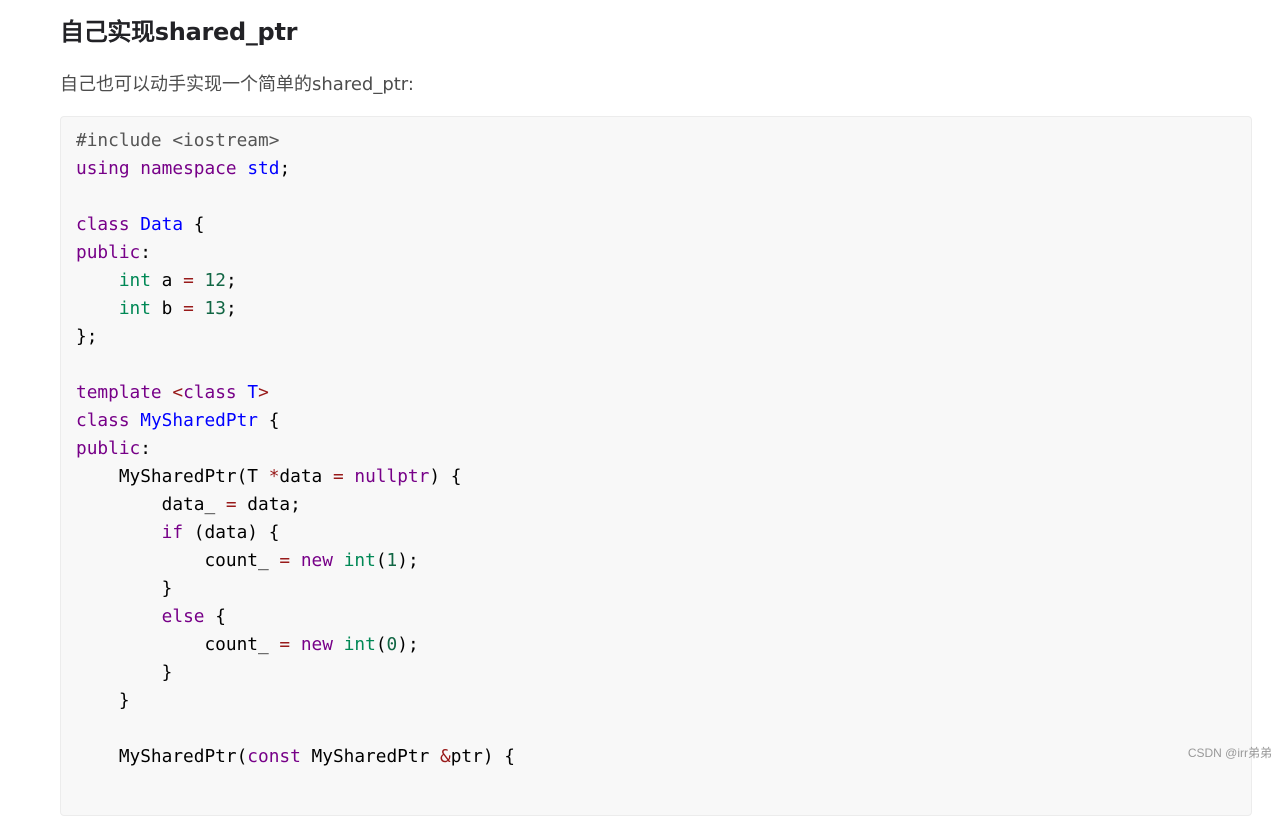  Describe the element at coordinates (656, 421) in the screenshot. I see `code-line: class MySharedPtr {` at that location.